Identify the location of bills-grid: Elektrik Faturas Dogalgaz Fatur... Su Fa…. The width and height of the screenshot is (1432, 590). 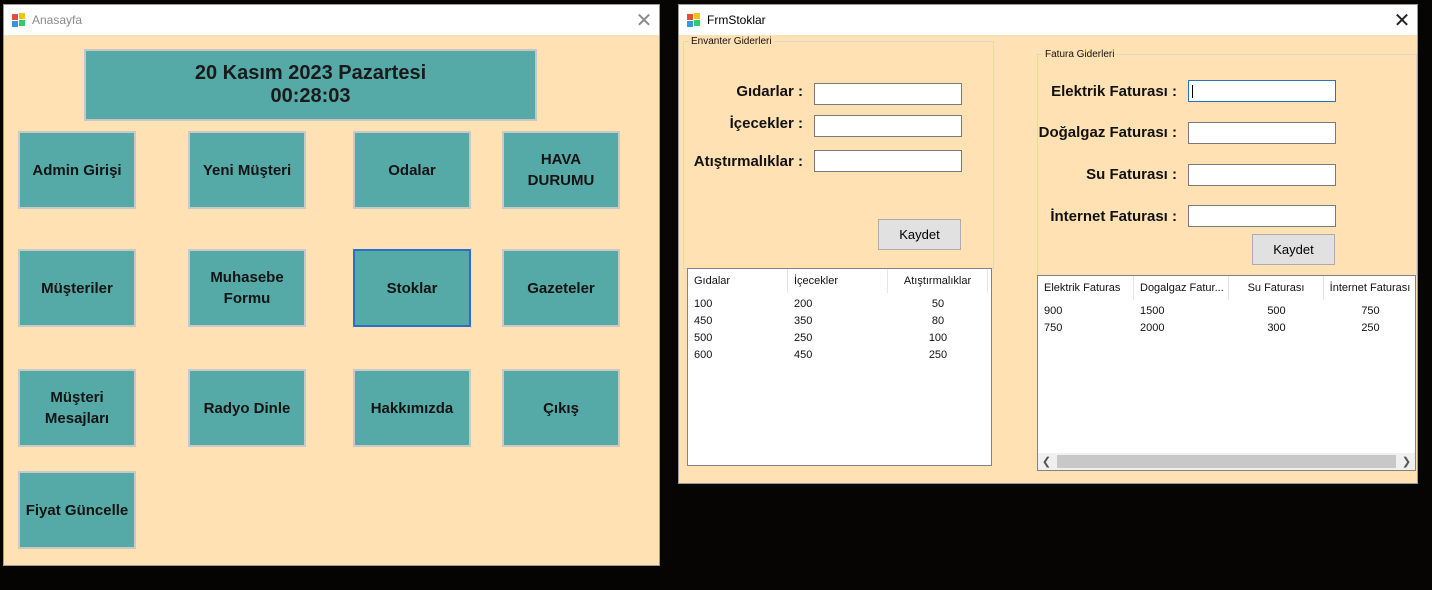
(1226, 373).